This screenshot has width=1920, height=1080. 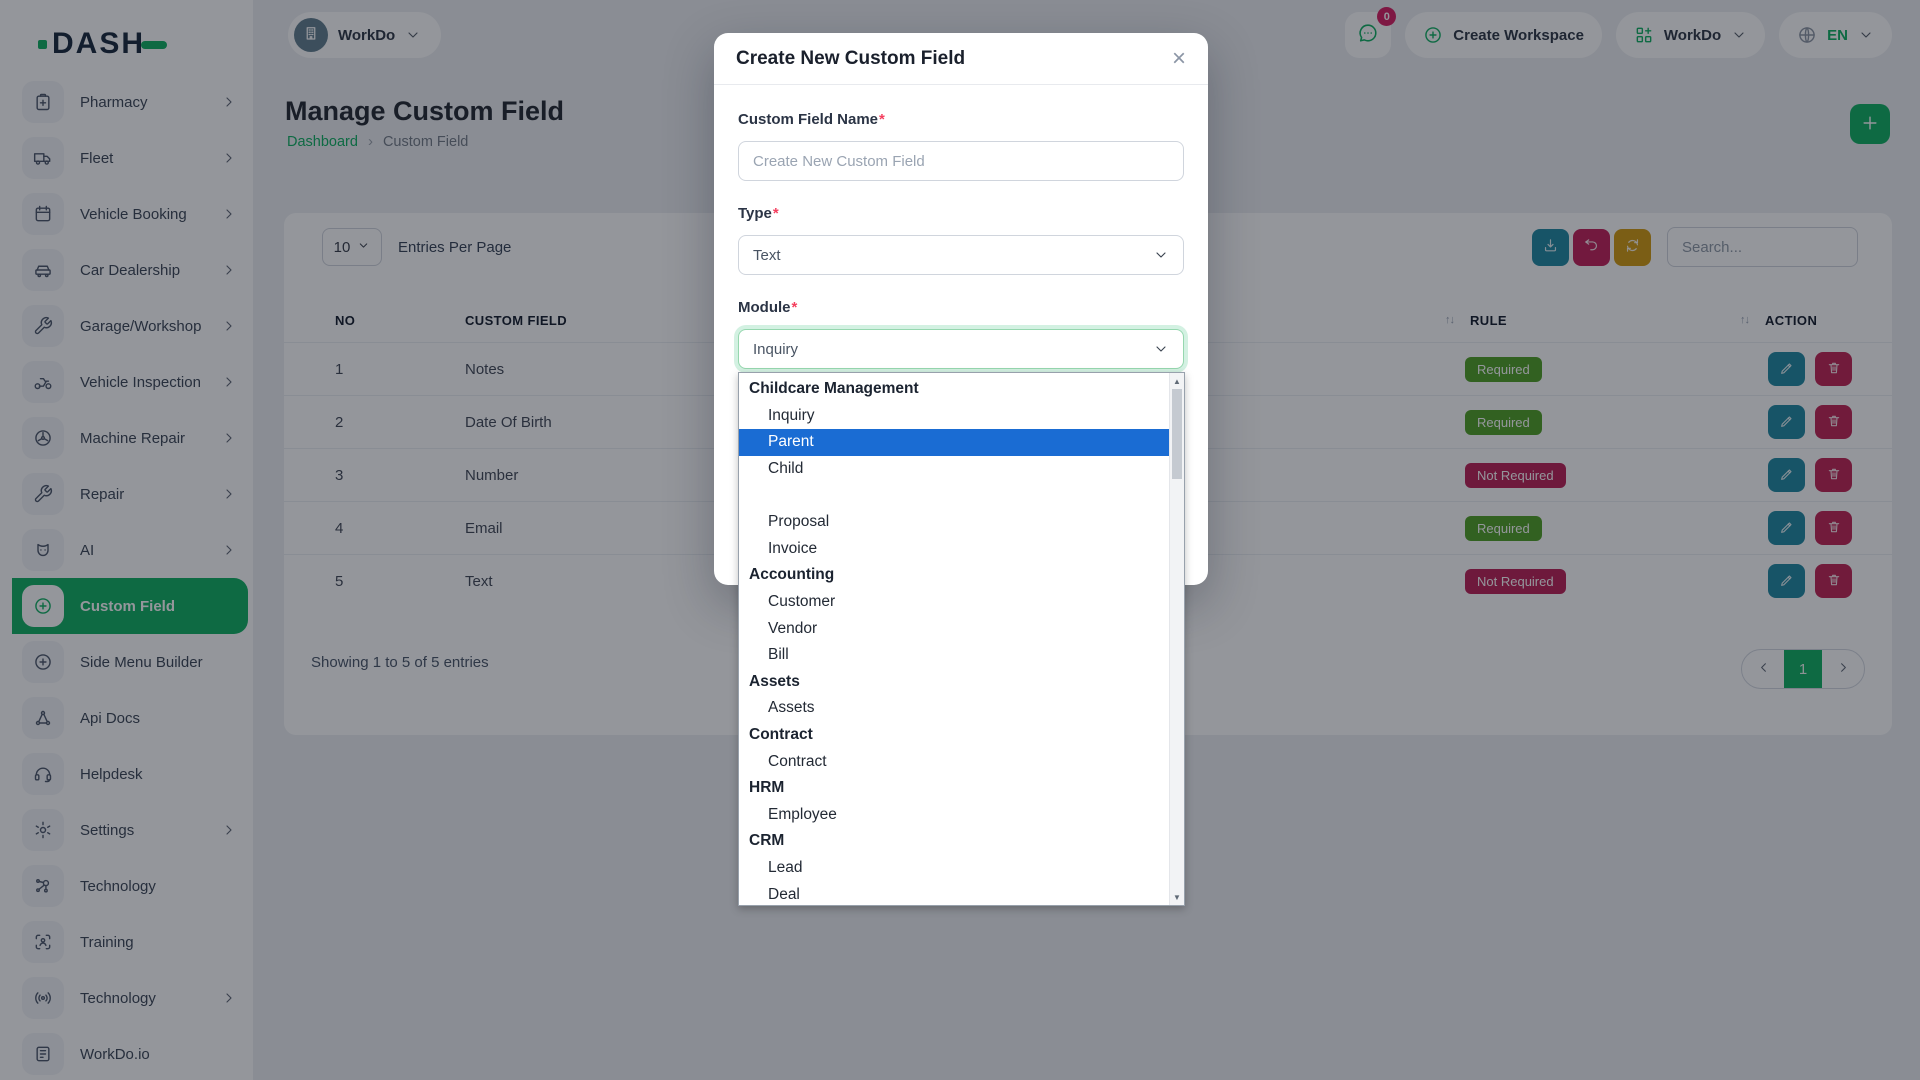 What do you see at coordinates (1177, 897) in the screenshot?
I see `scrollbar-down-arrow-icon: ▼` at bounding box center [1177, 897].